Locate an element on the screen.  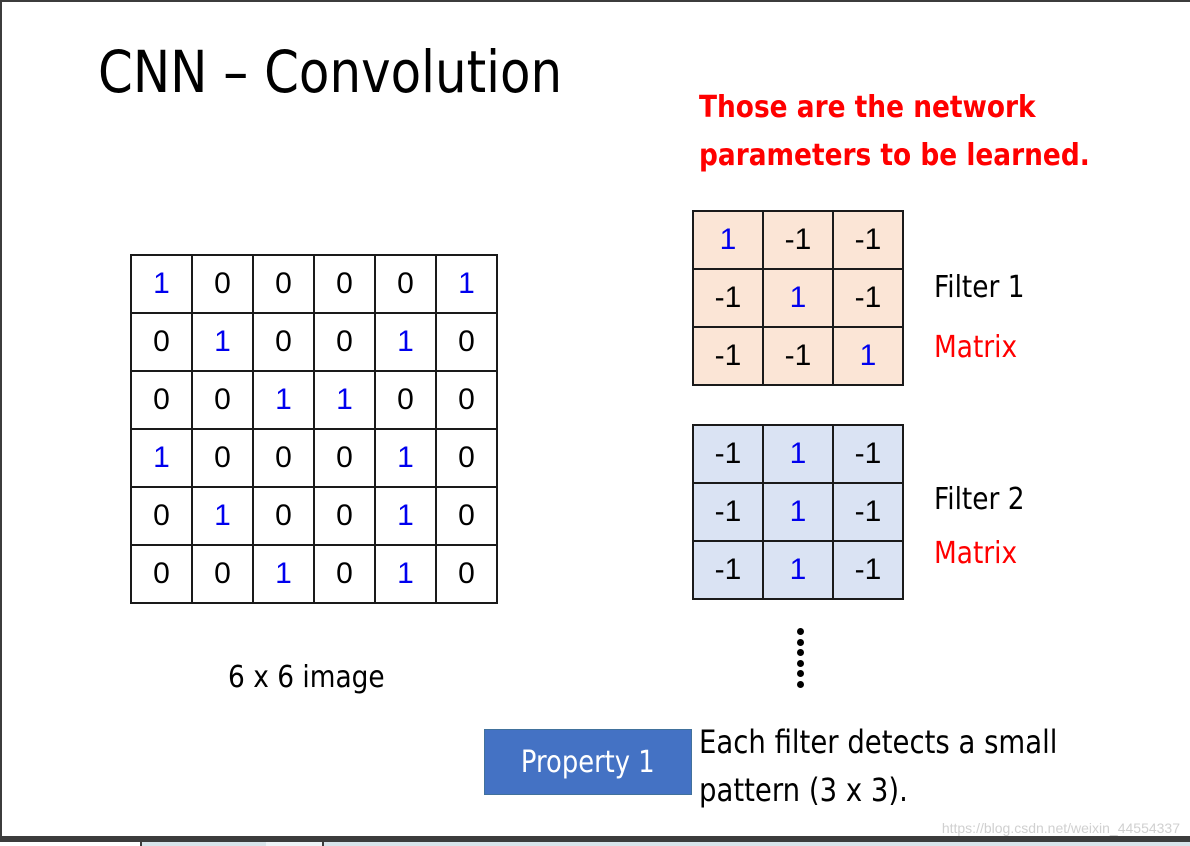
watermark: https://blog.csdn.net/weixin_44554337 is located at coordinates (1060, 828).